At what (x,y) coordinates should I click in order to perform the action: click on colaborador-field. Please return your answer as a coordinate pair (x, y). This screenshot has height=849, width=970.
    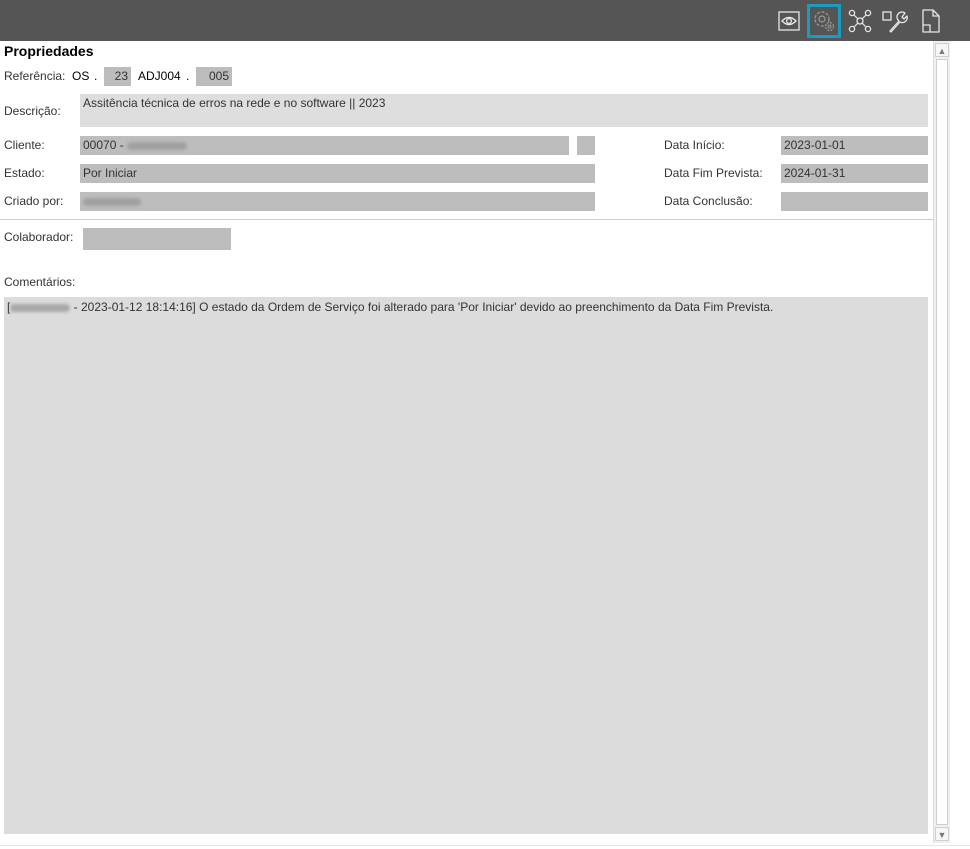
    Looking at the image, I should click on (157, 239).